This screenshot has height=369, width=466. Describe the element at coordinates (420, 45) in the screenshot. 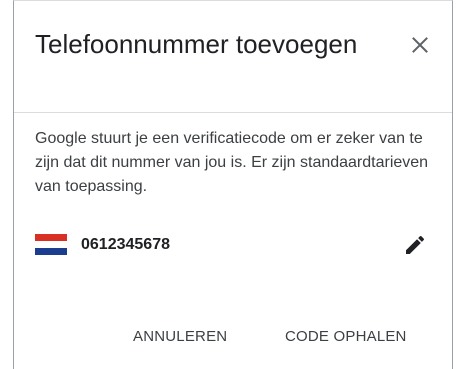

I see `close-icon` at that location.